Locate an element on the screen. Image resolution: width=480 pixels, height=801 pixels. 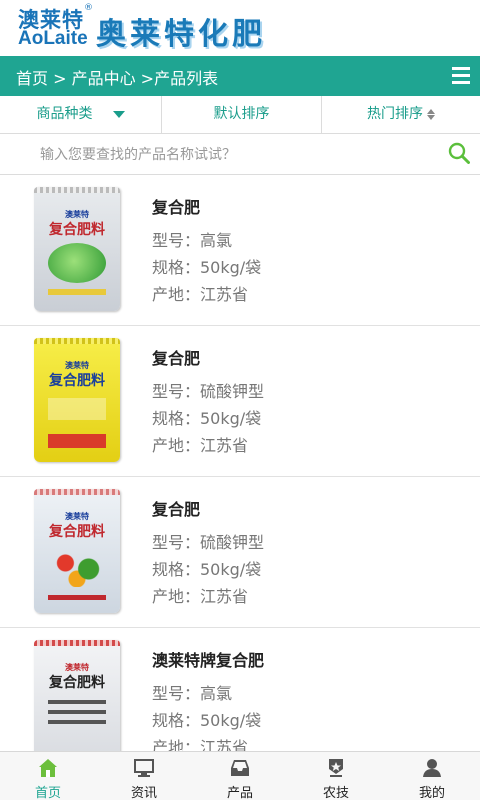
default-sort-label: 默认排序 is located at coordinates (241, 114).